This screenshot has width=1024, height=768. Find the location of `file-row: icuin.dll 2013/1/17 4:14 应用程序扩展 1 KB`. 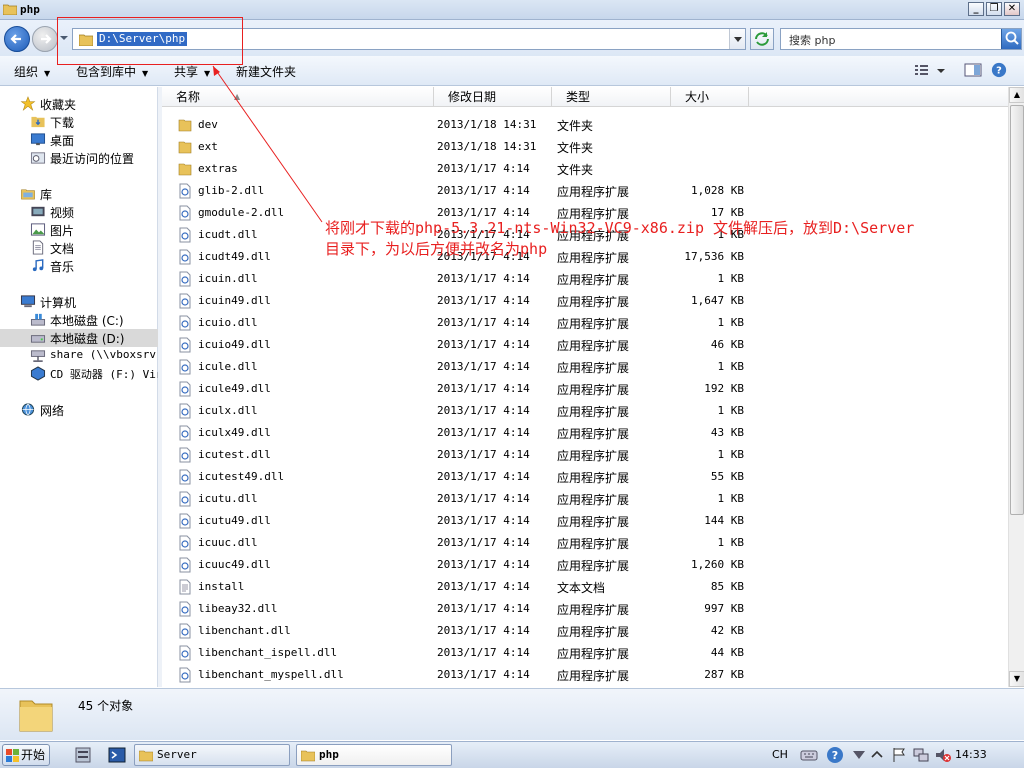

file-row: icuin.dll 2013/1/17 4:14 应用程序扩展 1 KB is located at coordinates (585, 279).